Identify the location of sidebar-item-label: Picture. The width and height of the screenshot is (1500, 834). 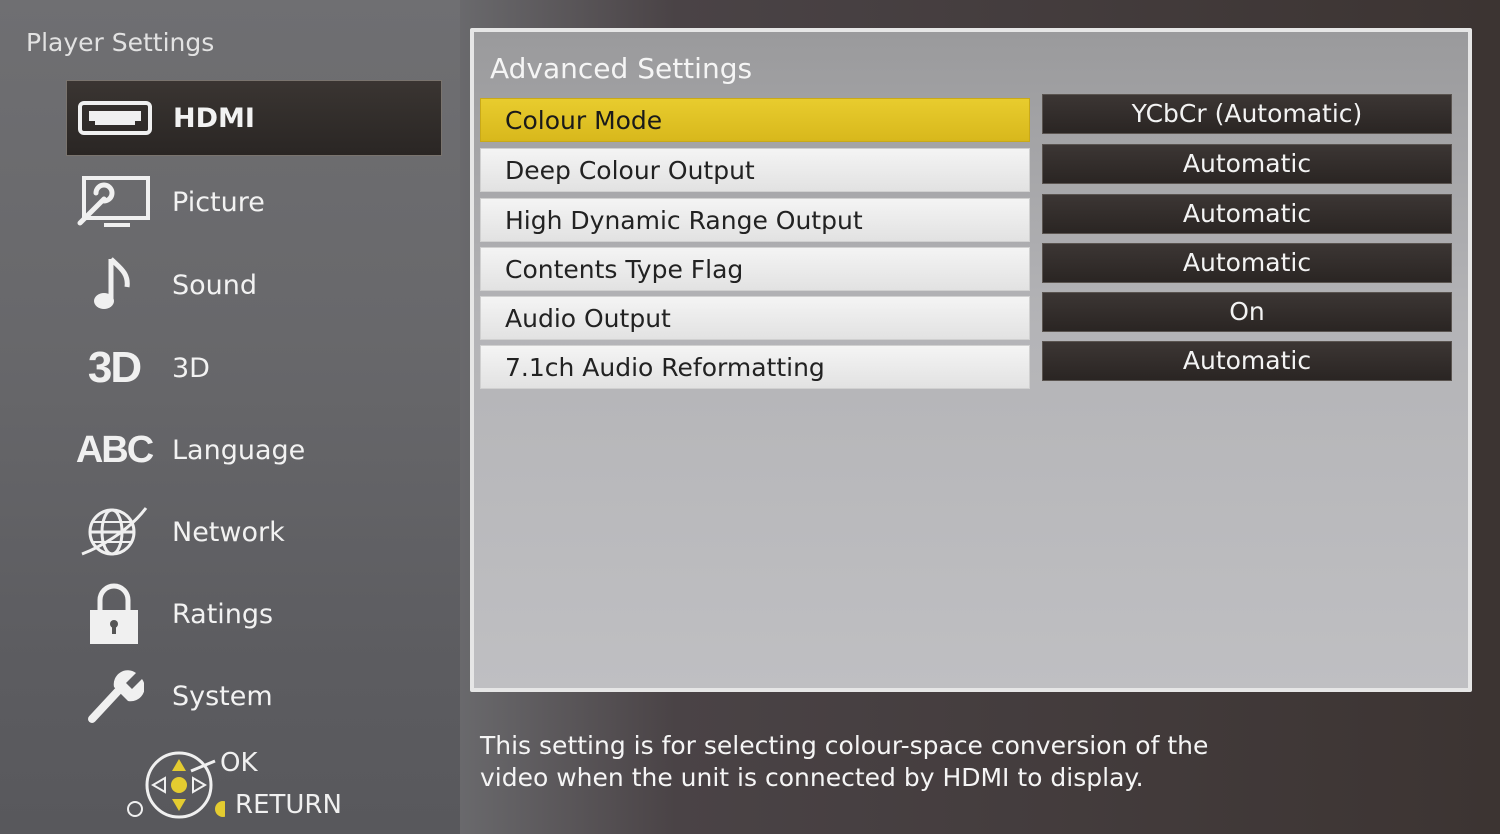
(218, 202).